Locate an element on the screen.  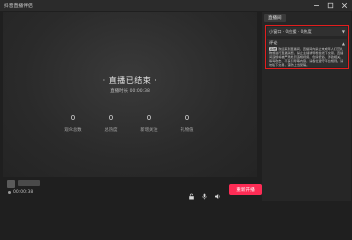
restart-live-button: 重新开播 is located at coordinates (245, 189).